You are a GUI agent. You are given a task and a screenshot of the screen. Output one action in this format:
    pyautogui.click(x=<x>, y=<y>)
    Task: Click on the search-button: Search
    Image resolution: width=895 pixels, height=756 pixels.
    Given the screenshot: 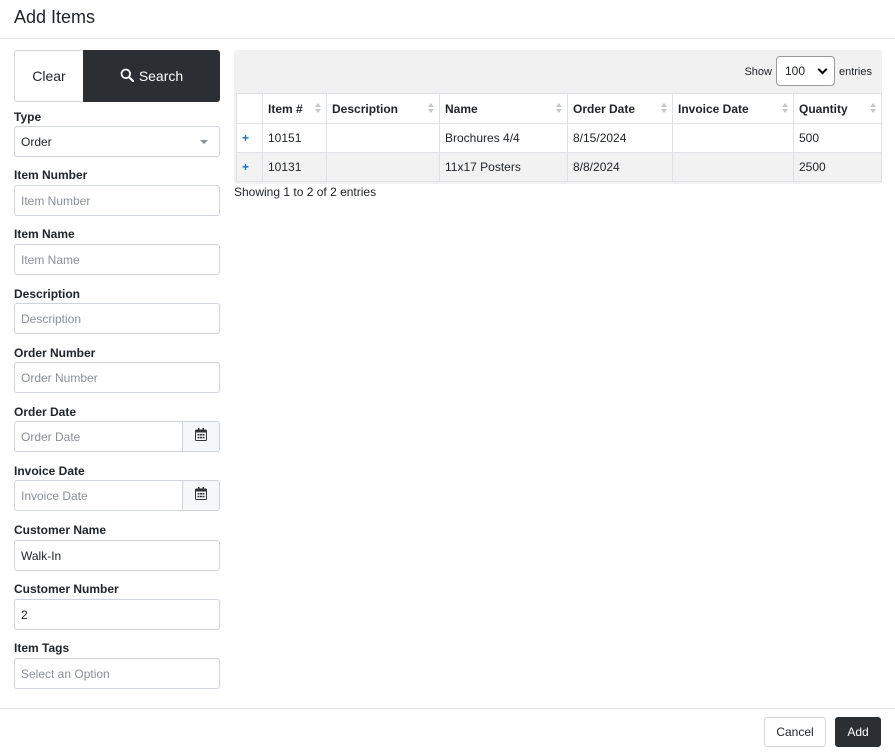 What is the action you would take?
    pyautogui.click(x=151, y=76)
    